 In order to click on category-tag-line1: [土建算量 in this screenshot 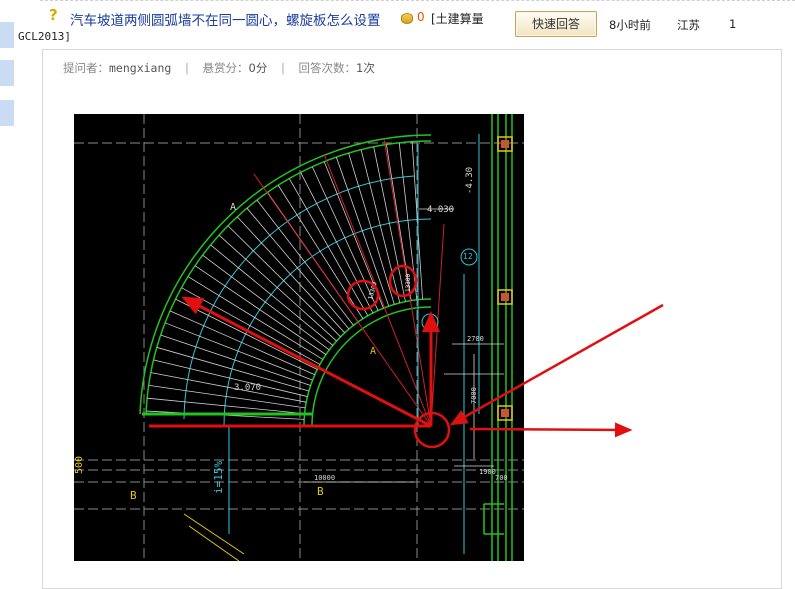, I will do `click(457, 18)`.